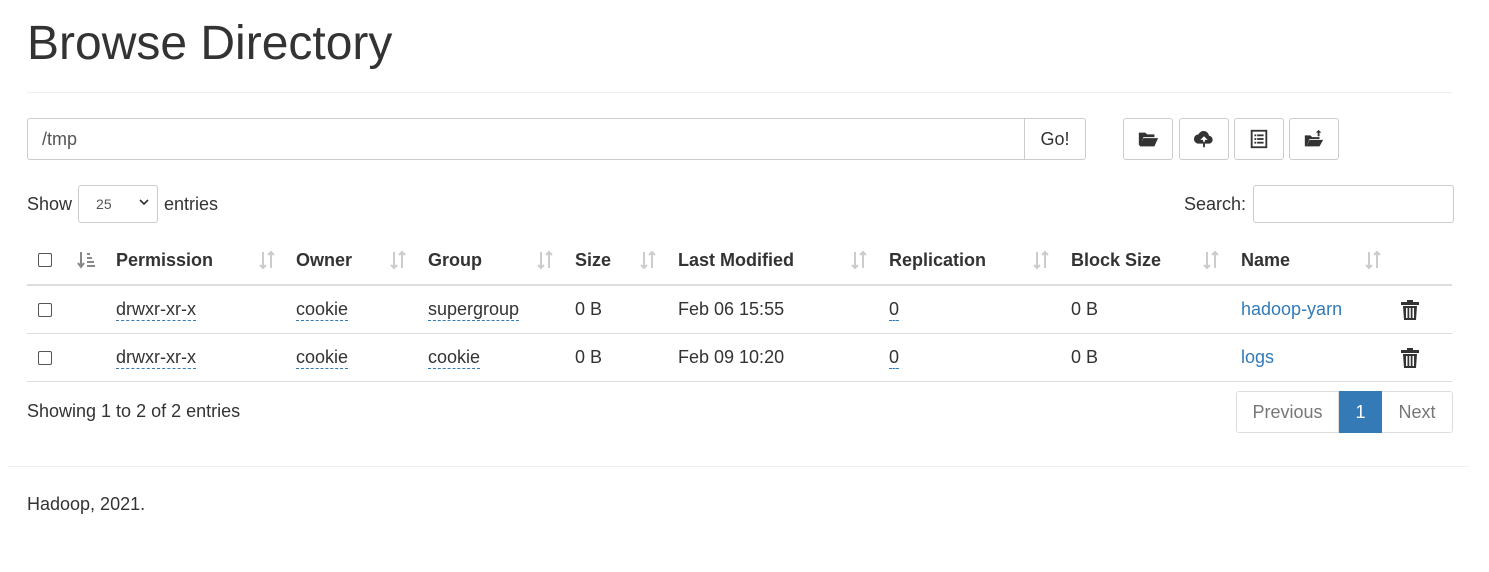  Describe the element at coordinates (938, 259) in the screenshot. I see `column-label: Replication` at that location.